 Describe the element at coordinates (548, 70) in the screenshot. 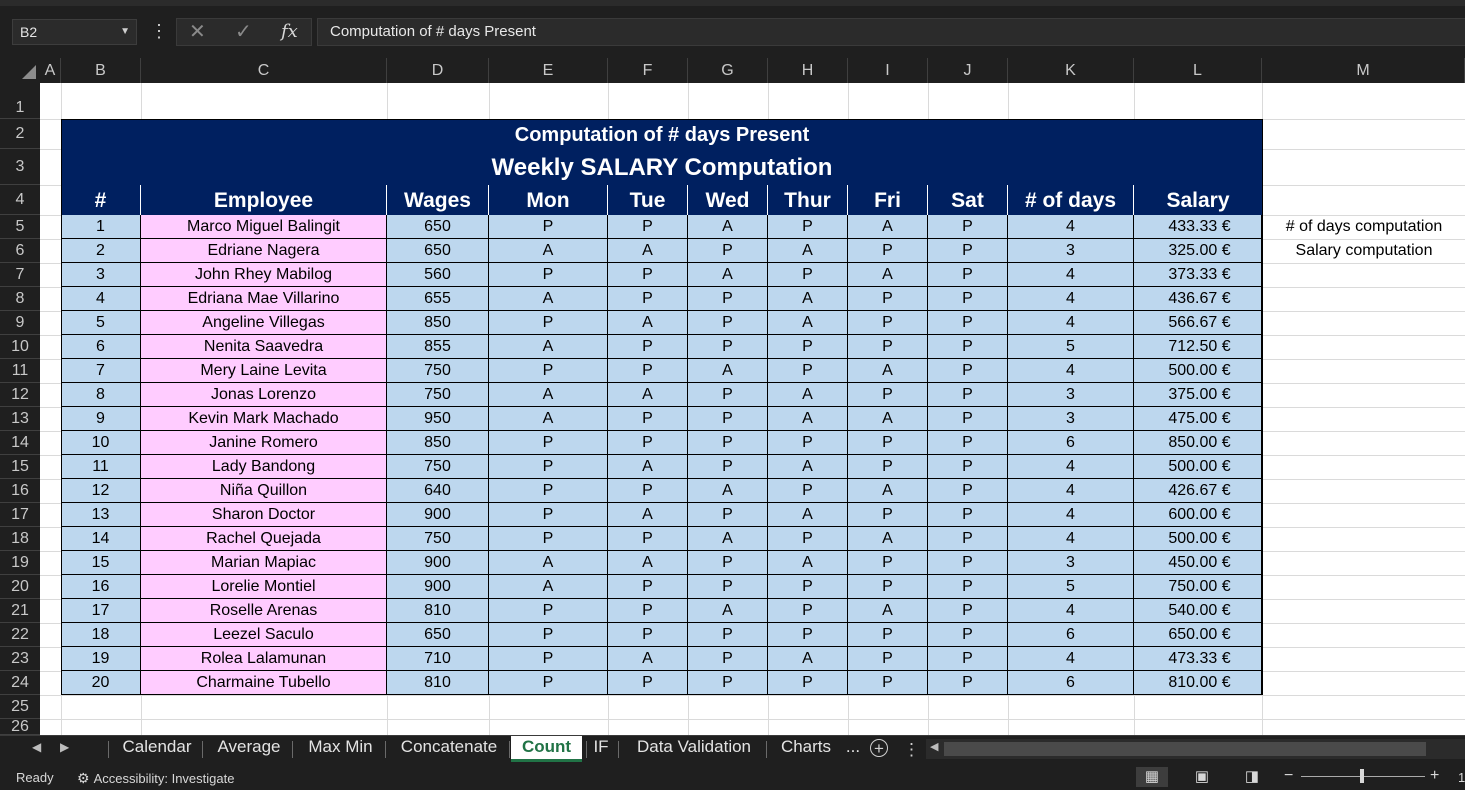

I see `column-header-e: E` at that location.